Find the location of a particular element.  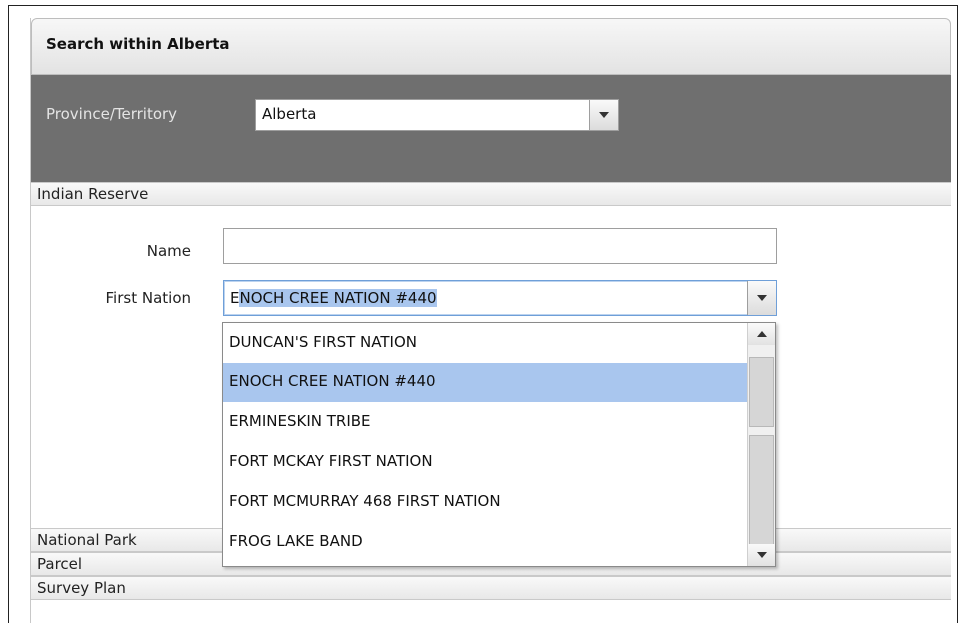

name-label: Name is located at coordinates (168, 251).